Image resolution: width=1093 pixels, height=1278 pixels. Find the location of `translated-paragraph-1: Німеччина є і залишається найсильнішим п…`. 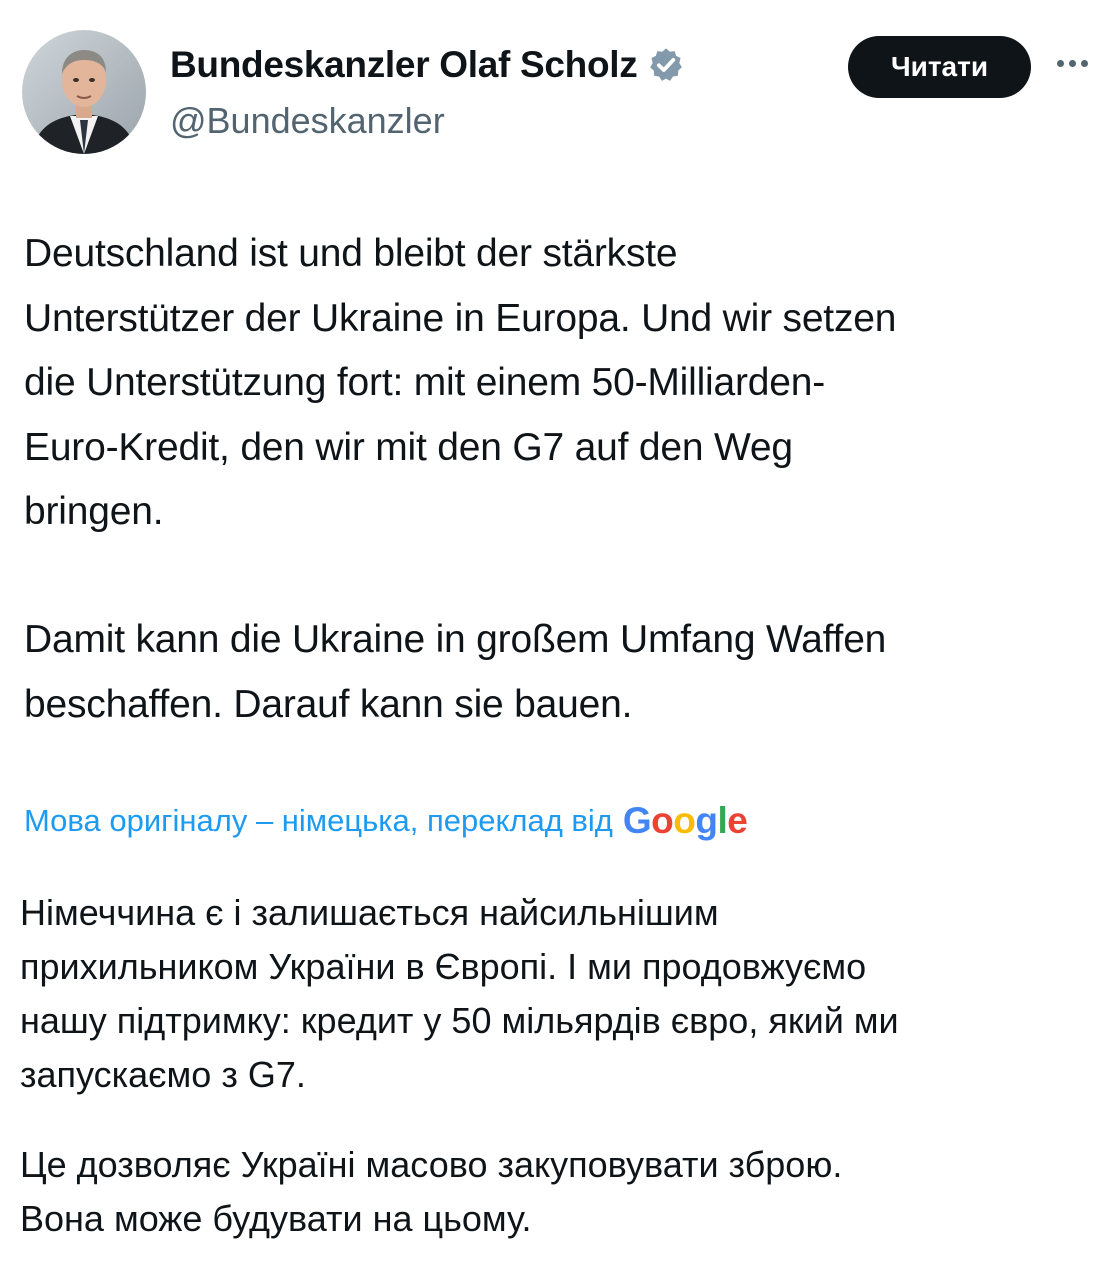

translated-paragraph-1: Німеччина є і залишається найсильнішим п… is located at coordinates (459, 993).